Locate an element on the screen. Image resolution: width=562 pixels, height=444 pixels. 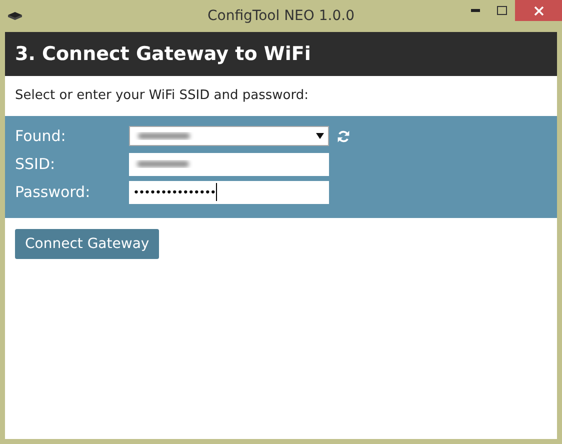
app-icon is located at coordinates (15, 16).